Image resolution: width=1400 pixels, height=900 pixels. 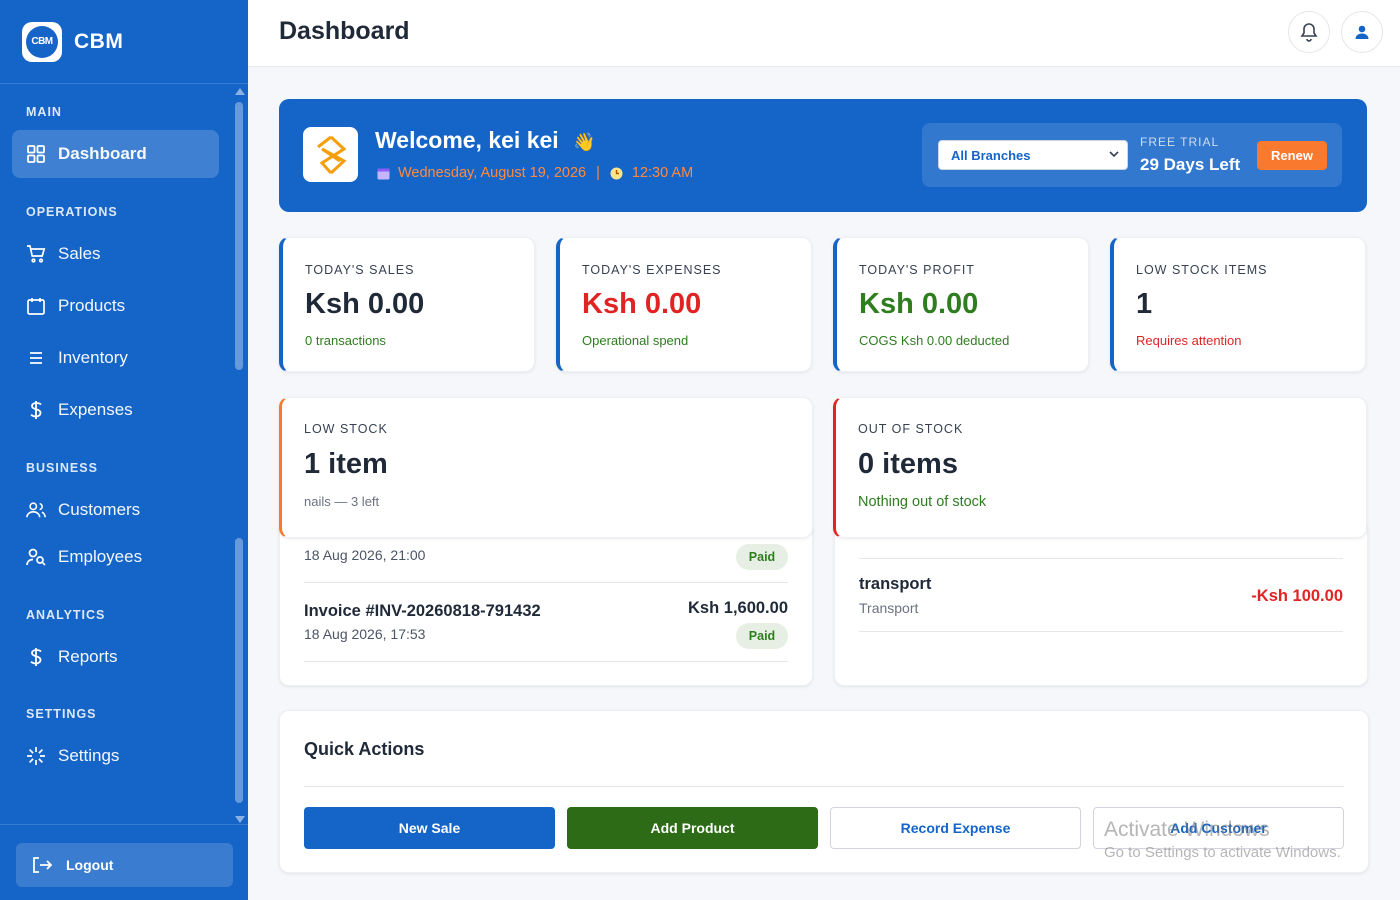 I want to click on expense-amount: -Ksh 100.00, so click(x=1297, y=596).